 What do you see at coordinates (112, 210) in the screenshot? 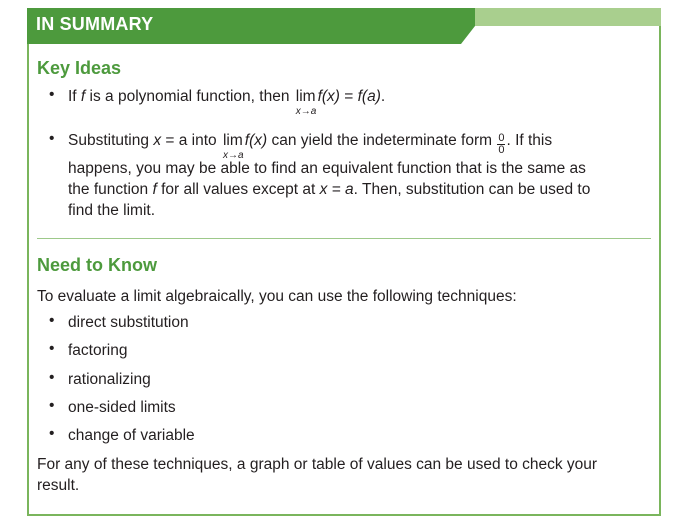
I see `key-idea-2-line-4: find the limit.` at bounding box center [112, 210].